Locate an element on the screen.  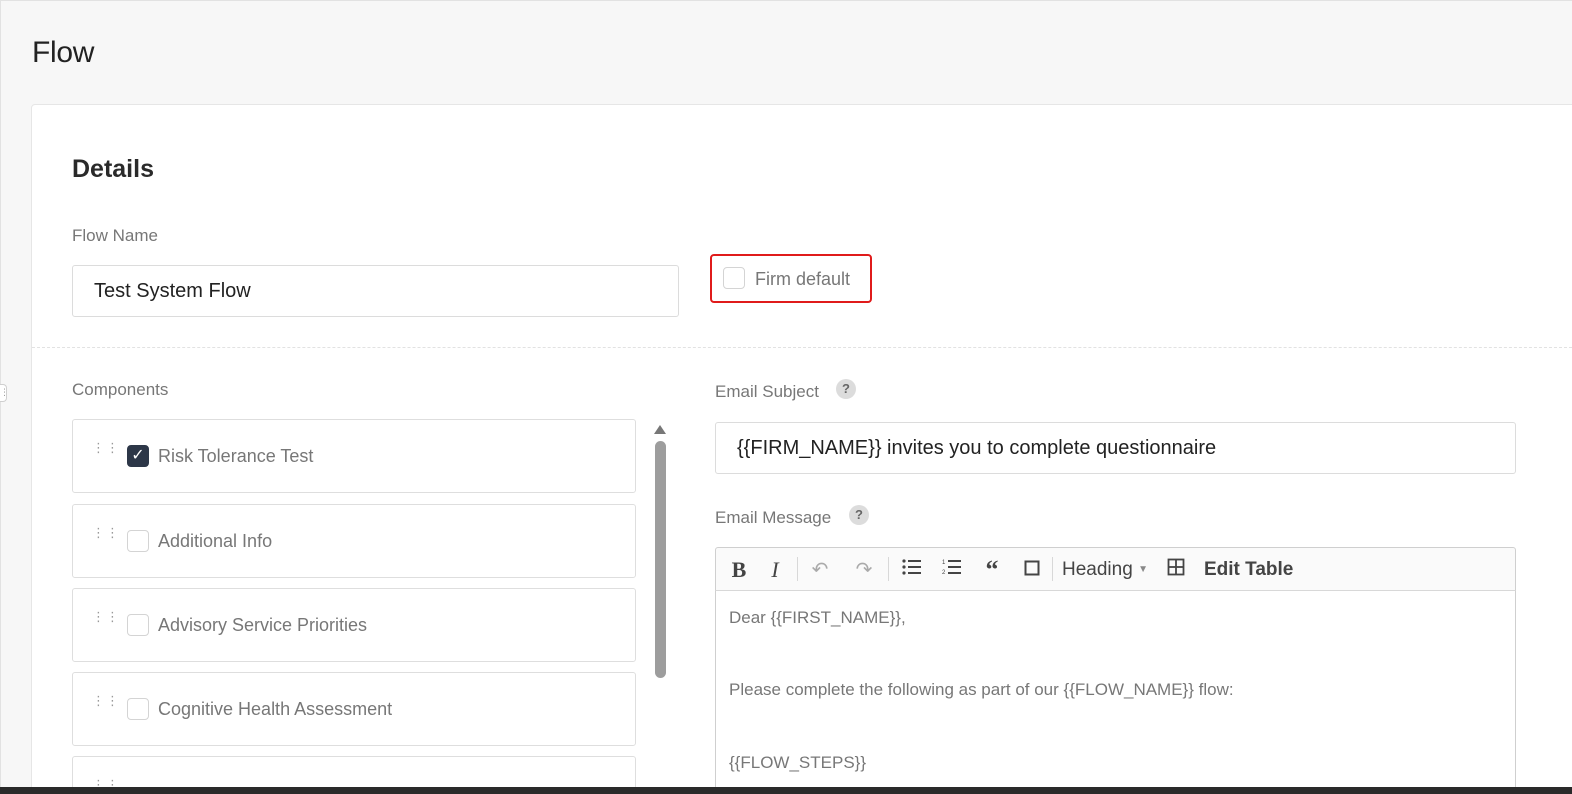
italic-button: I is located at coordinates (775, 570).